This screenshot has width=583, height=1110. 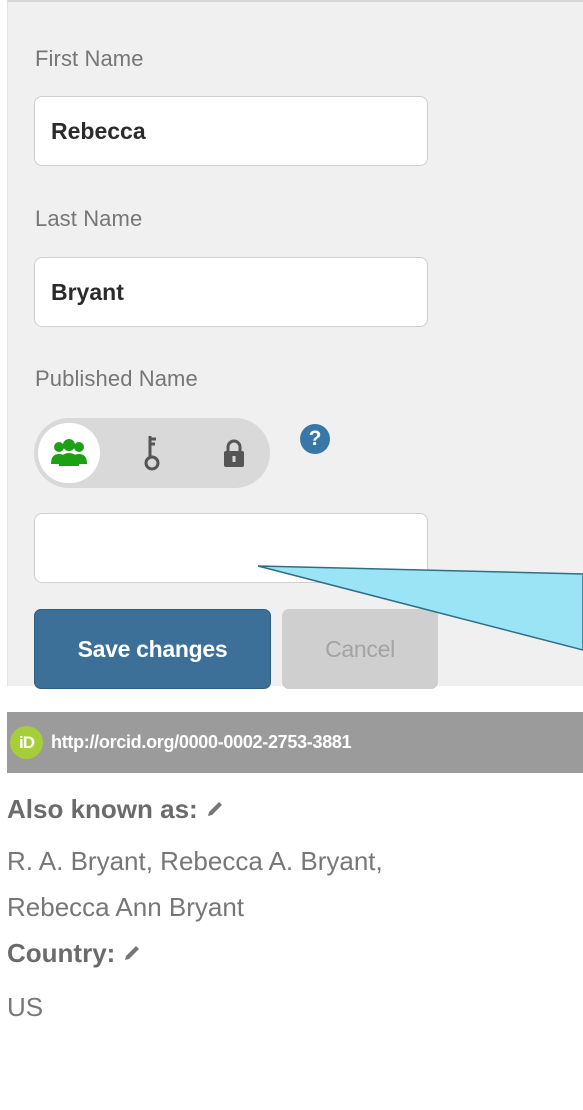 I want to click on everyone-icon, so click(x=69, y=452).